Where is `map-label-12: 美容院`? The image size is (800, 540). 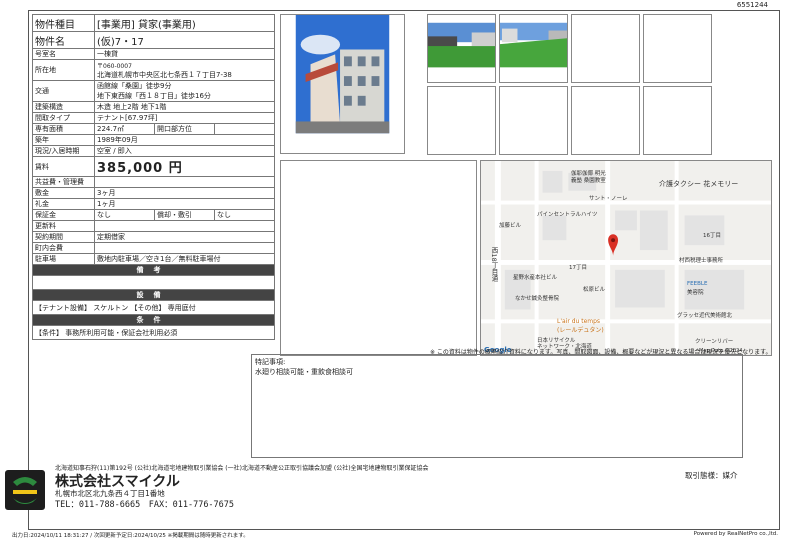
map-label-12: 美容院 is located at coordinates (695, 293).